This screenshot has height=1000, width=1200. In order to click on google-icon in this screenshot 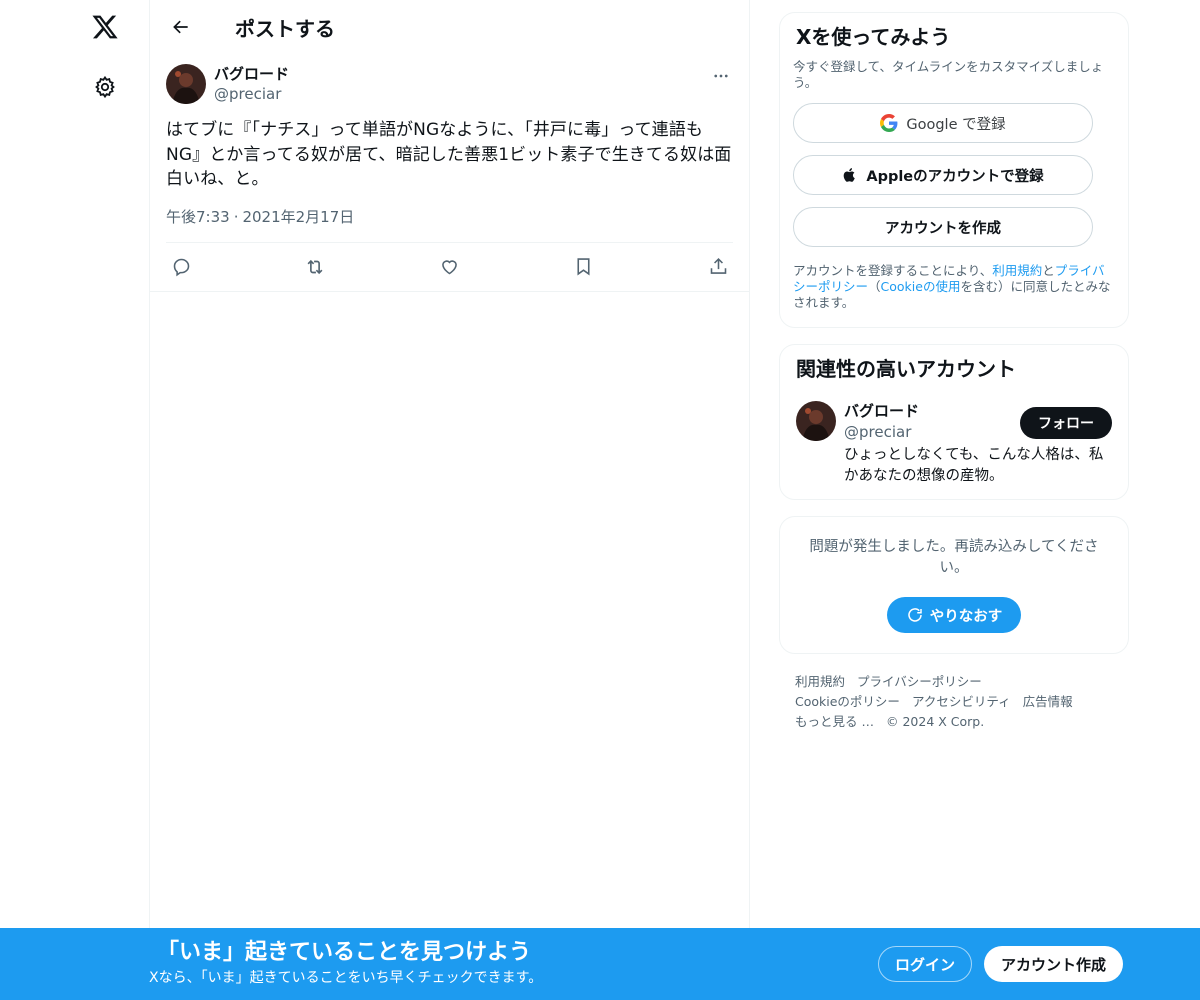, I will do `click(889, 123)`.